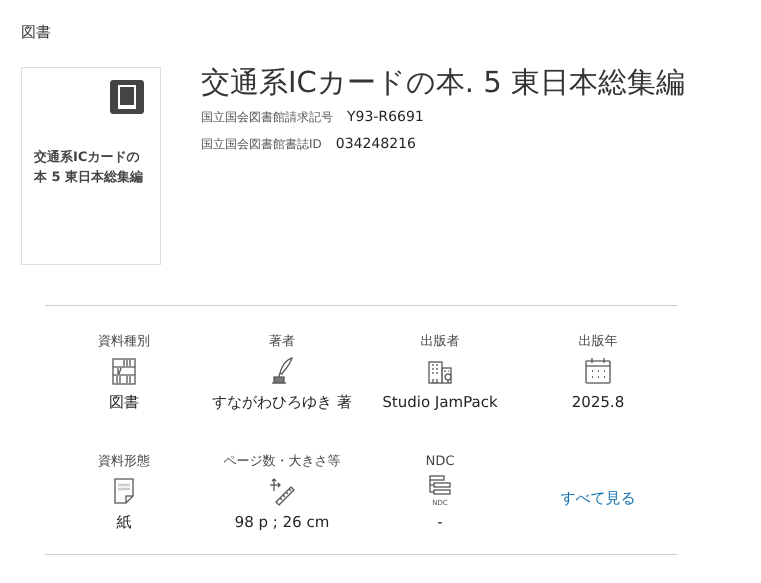  Describe the element at coordinates (124, 342) in the screenshot. I see `field-label: 資料種別` at that location.